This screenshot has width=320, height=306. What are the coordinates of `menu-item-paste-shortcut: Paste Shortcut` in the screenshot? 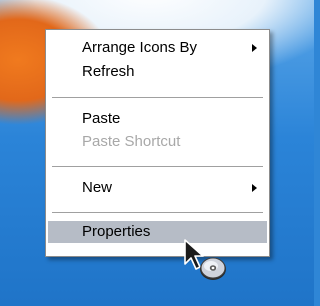 It's located at (157, 142).